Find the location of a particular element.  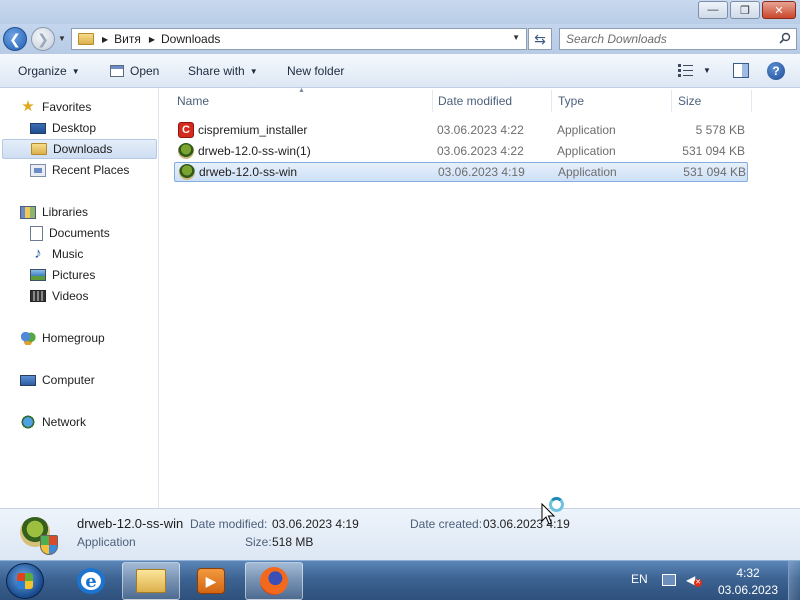

nav-documents: Documents is located at coordinates (70, 233).